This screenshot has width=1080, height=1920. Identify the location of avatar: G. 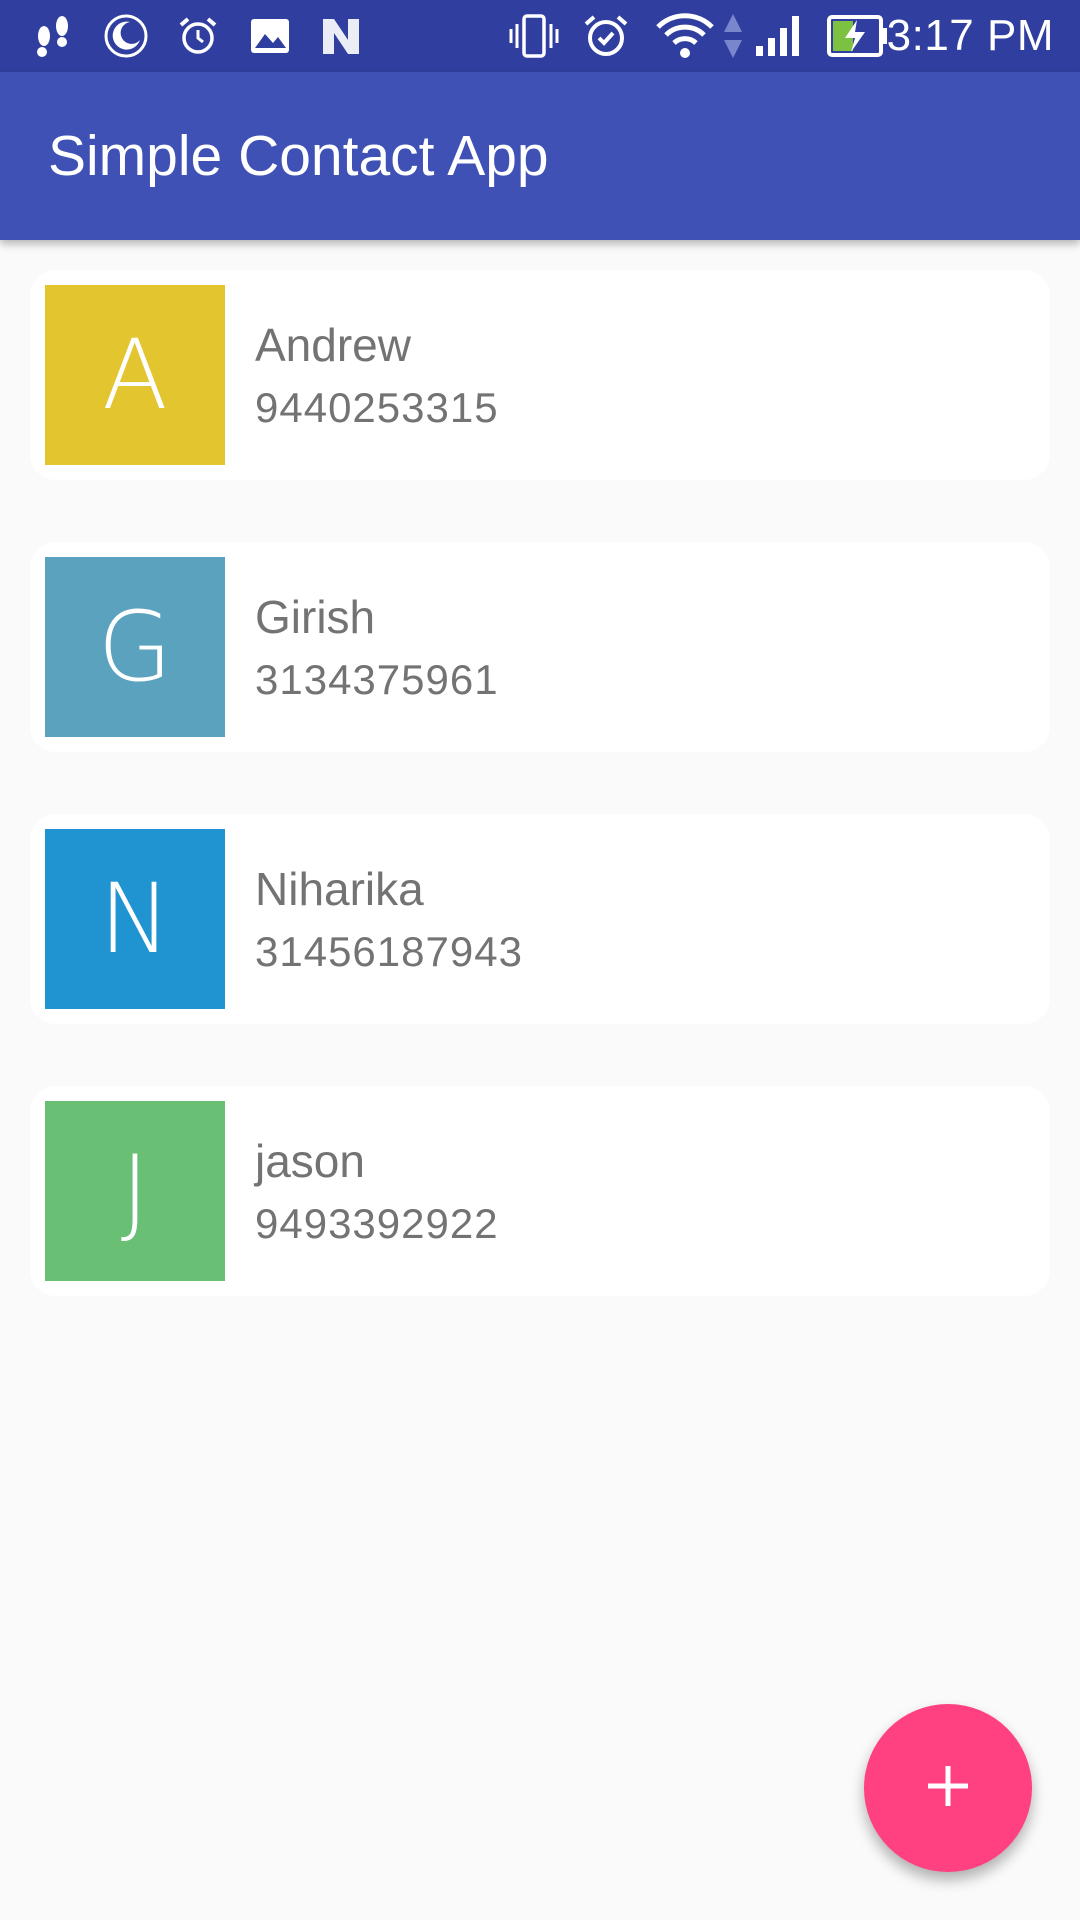
(135, 647).